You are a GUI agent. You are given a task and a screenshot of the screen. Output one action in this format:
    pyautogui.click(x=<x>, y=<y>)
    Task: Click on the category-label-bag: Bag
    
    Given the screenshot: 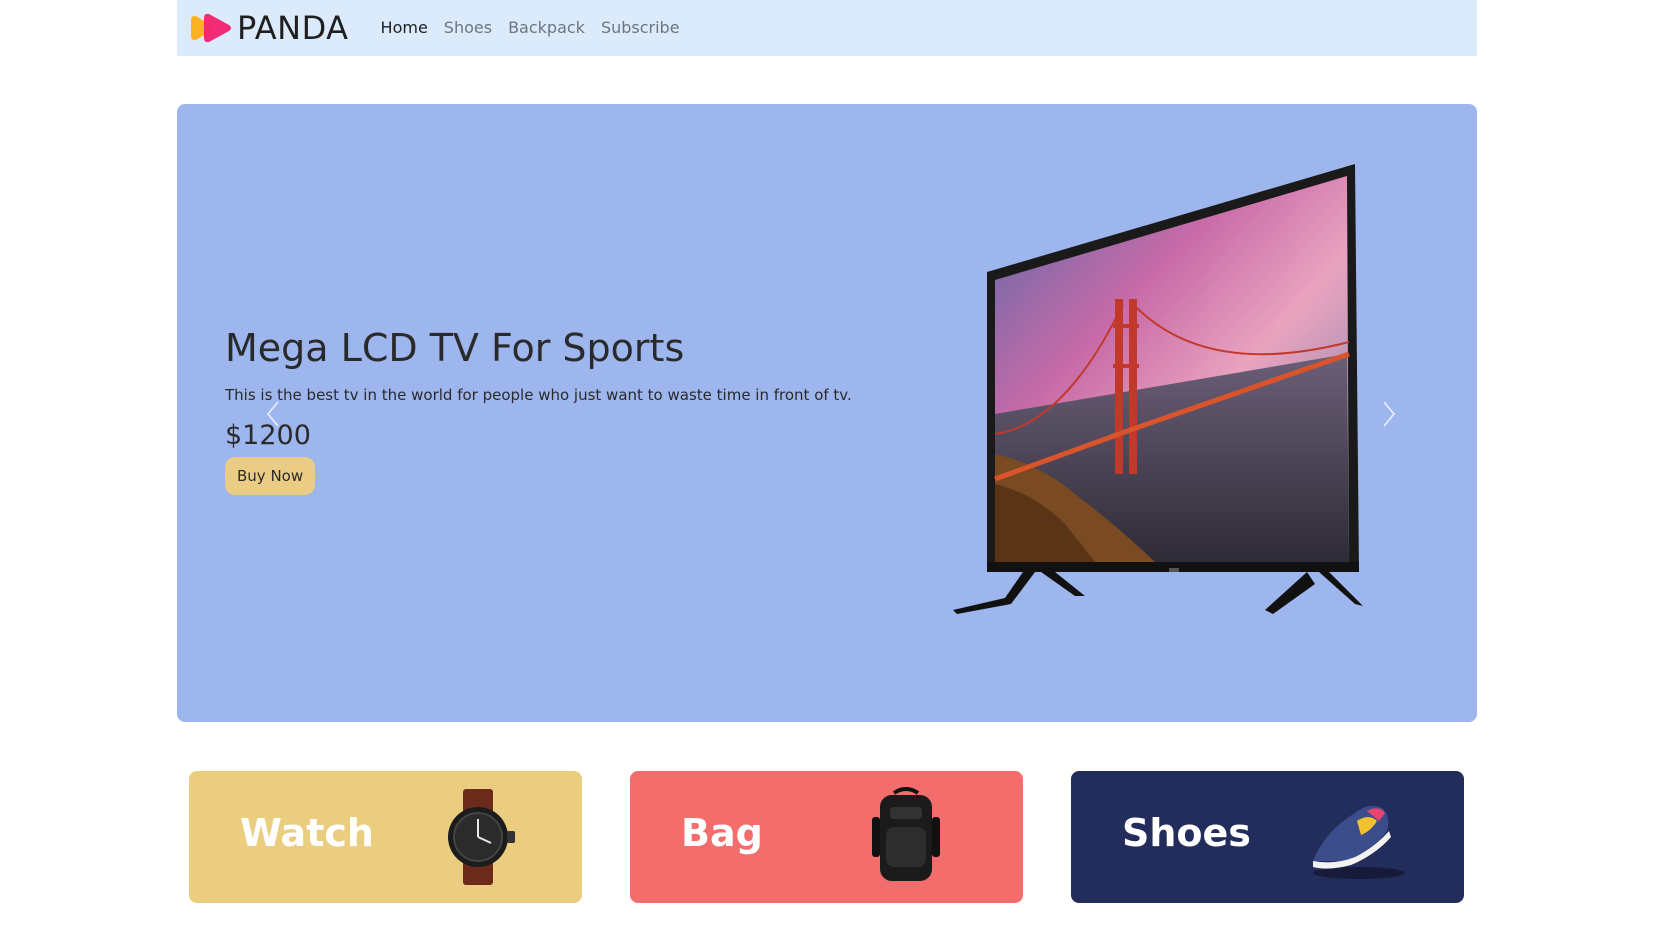 What is the action you would take?
    pyautogui.click(x=722, y=833)
    